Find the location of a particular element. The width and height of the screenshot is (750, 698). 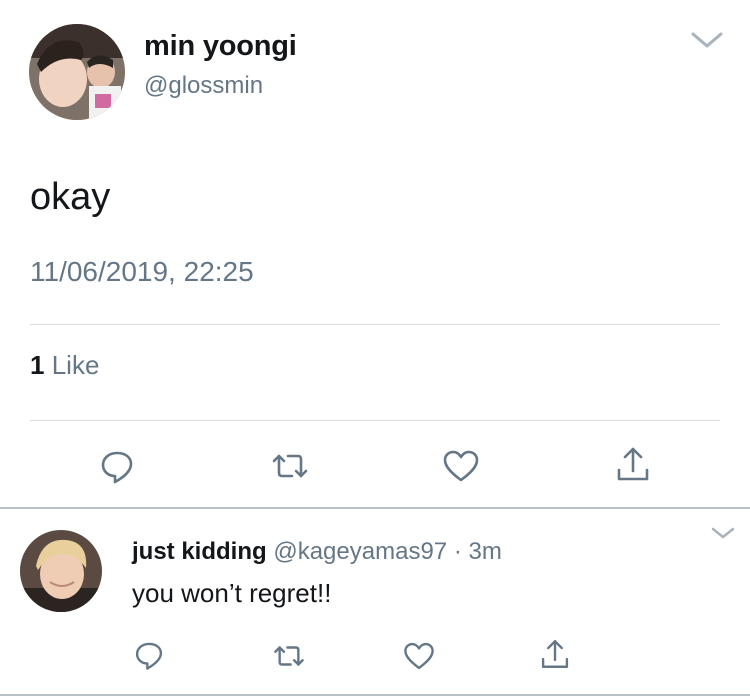

main-tweet-text: okay is located at coordinates (70, 197).